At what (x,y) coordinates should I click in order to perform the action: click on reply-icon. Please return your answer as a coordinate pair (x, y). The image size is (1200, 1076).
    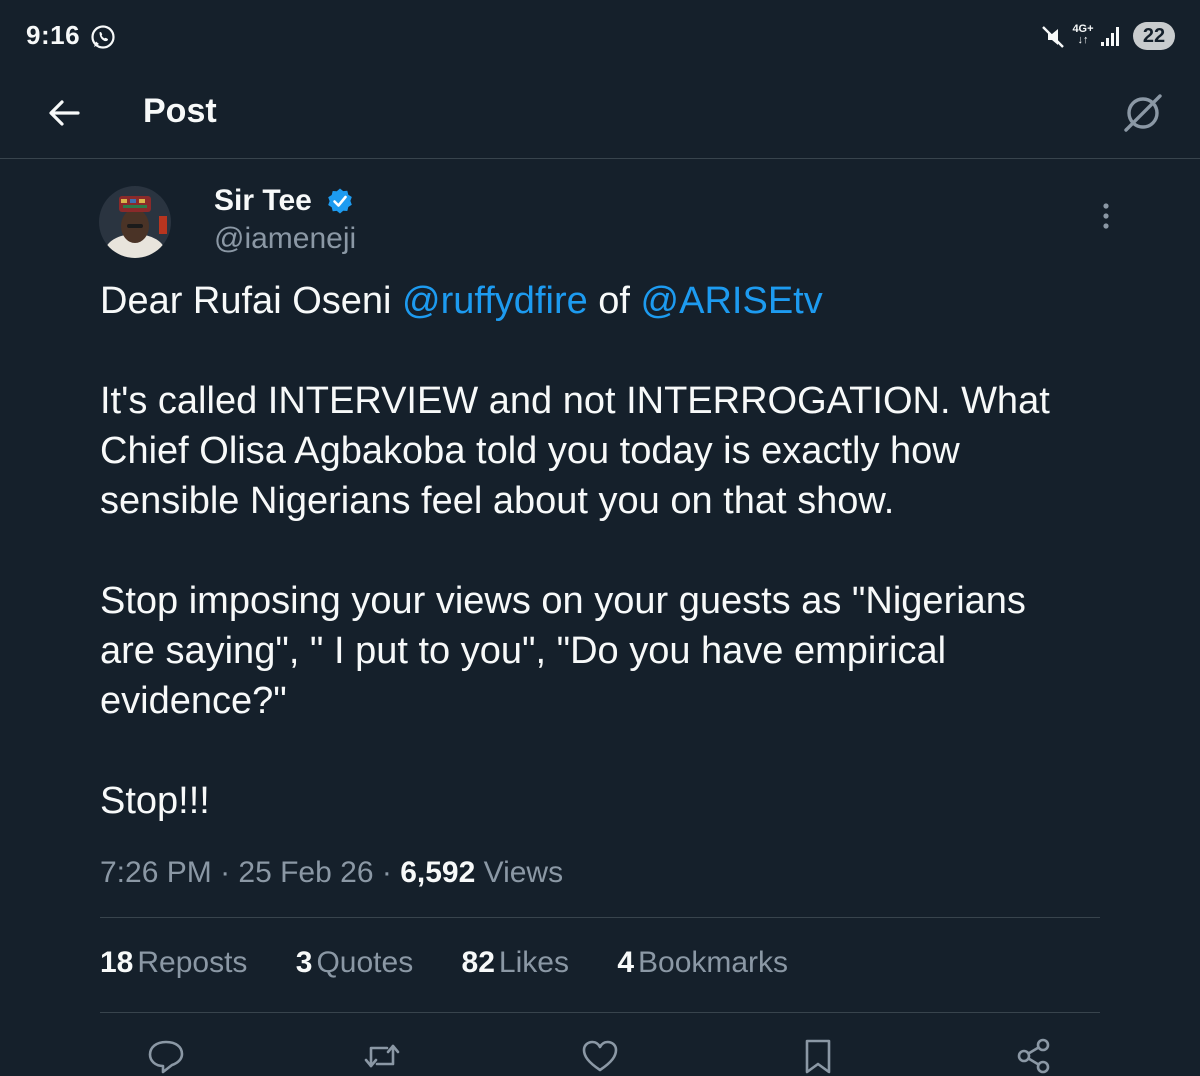
    Looking at the image, I should click on (166, 1056).